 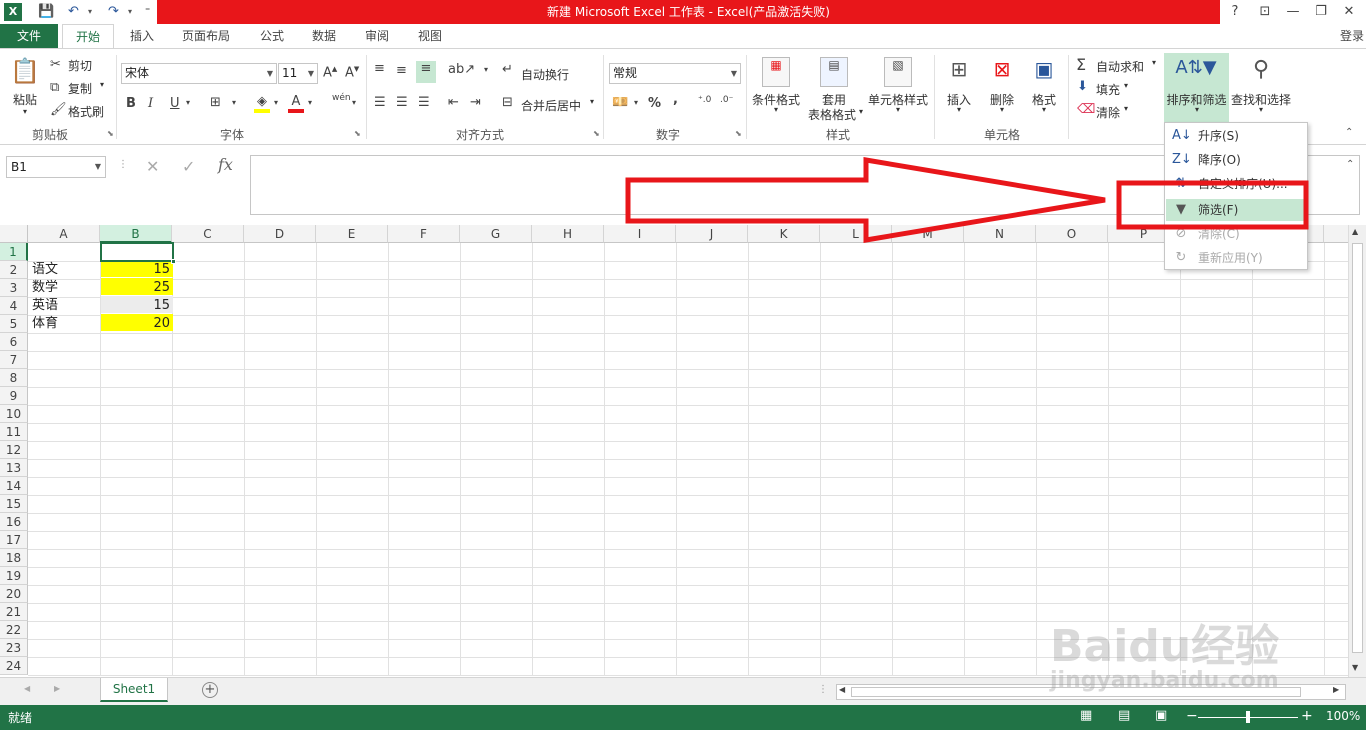 What do you see at coordinates (276, 102) in the screenshot?
I see `fill-color-dropdown-icon: ▾` at bounding box center [276, 102].